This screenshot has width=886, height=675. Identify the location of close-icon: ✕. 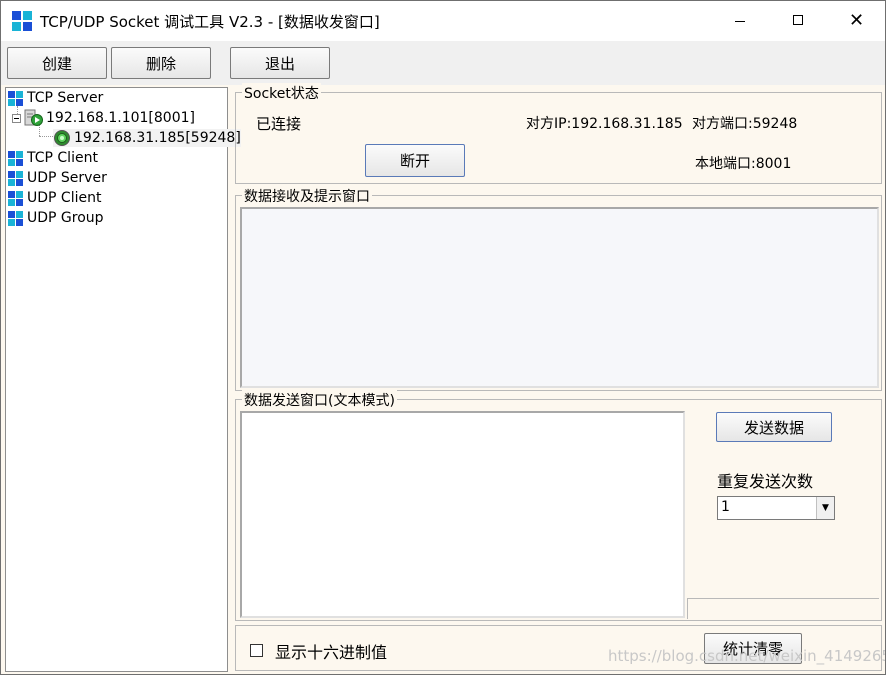
(857, 20).